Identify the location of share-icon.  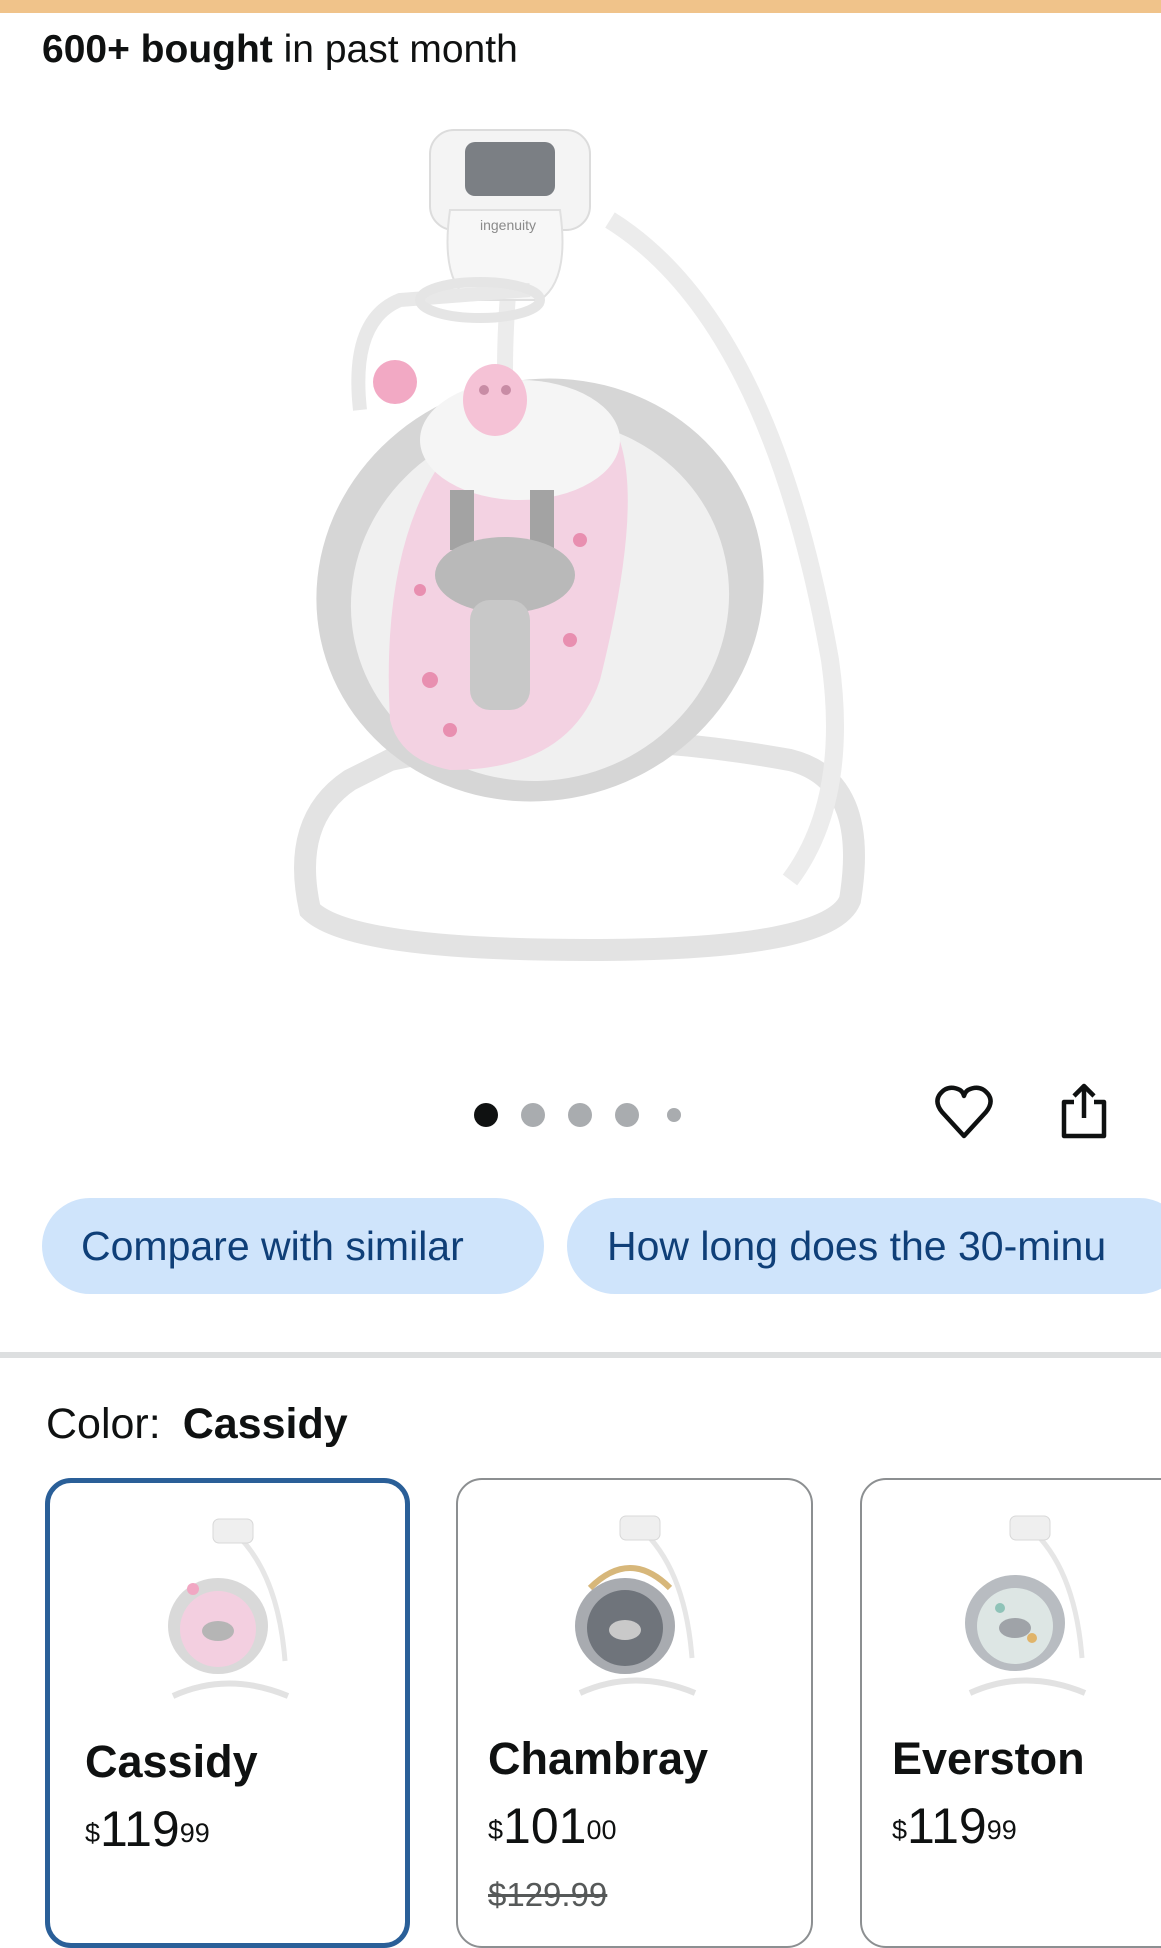
(1084, 1112).